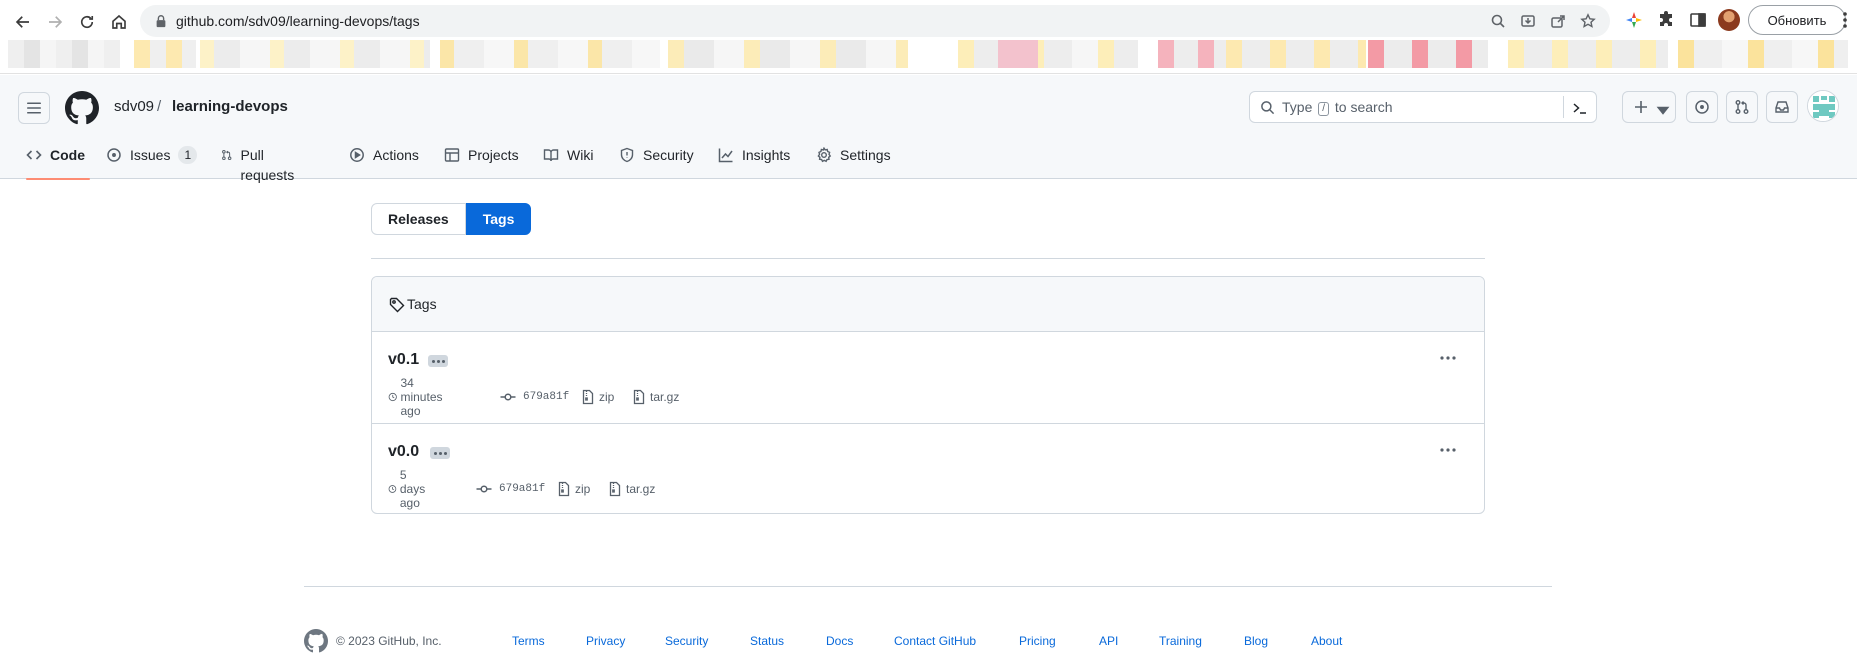 This screenshot has width=1857, height=665. What do you see at coordinates (1797, 20) in the screenshot?
I see `update-button: Обновить` at bounding box center [1797, 20].